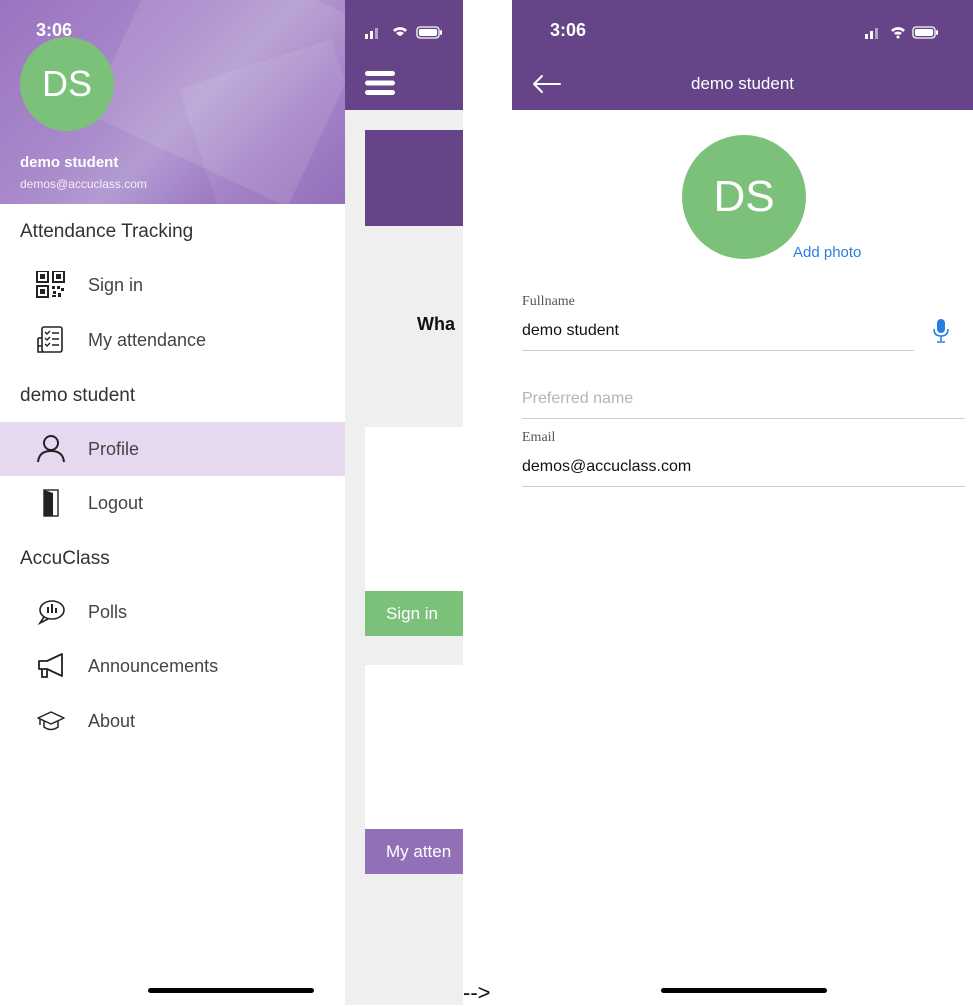 This screenshot has width=973, height=1006. I want to click on home-heading-partial: Wha, so click(436, 324).